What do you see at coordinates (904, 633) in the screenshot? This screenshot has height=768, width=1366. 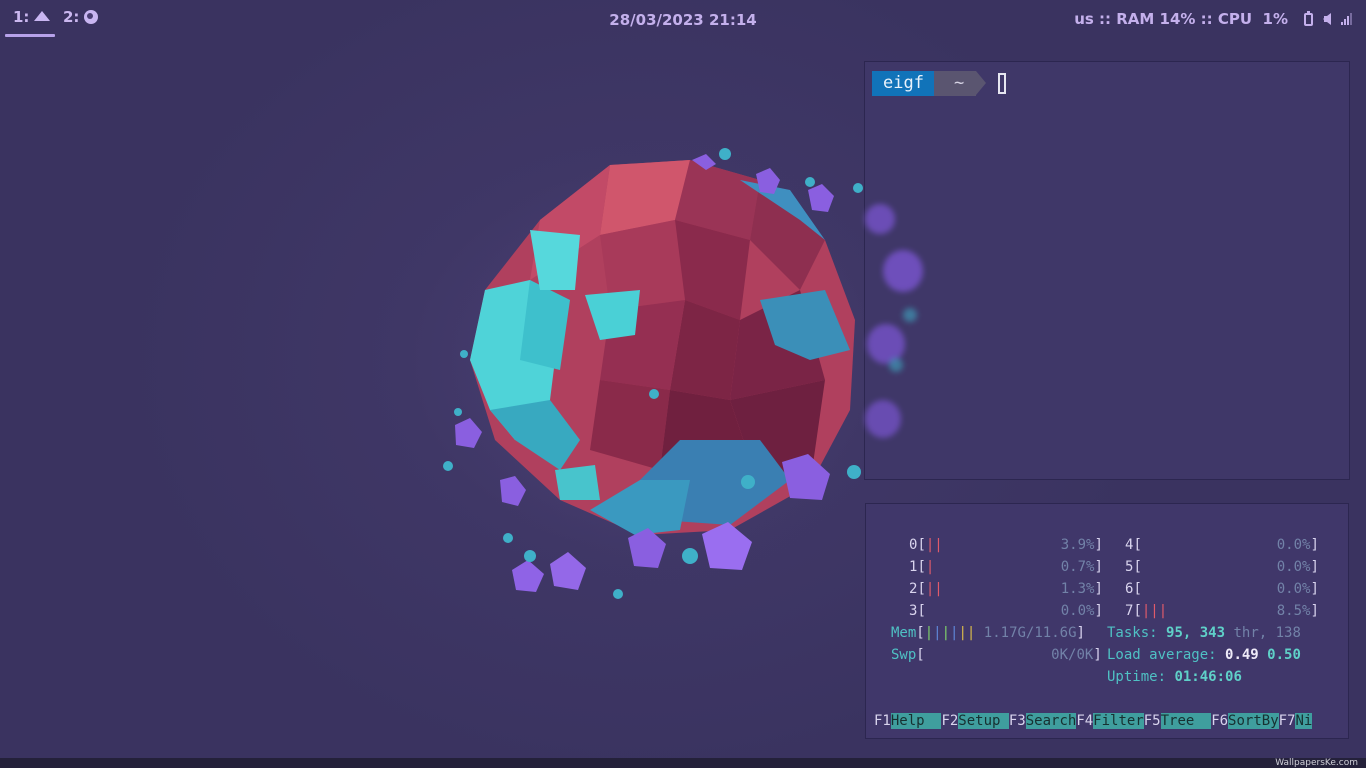 I see `mem-label: Mem` at bounding box center [904, 633].